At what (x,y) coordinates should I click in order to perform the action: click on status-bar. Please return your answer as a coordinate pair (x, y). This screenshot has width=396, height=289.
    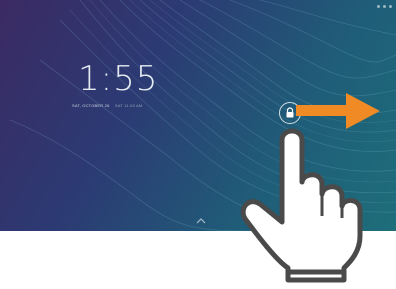
    Looking at the image, I should click on (384, 6).